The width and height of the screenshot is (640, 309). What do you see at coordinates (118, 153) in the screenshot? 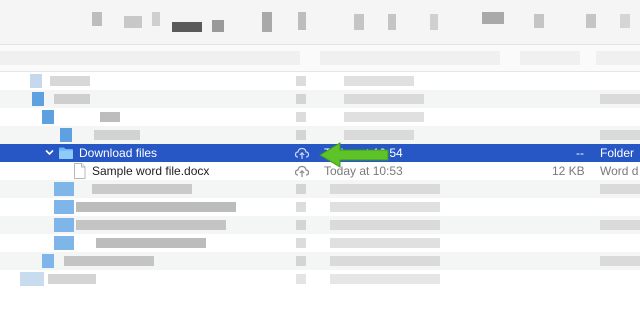
I see `folder-name: Download files` at bounding box center [118, 153].